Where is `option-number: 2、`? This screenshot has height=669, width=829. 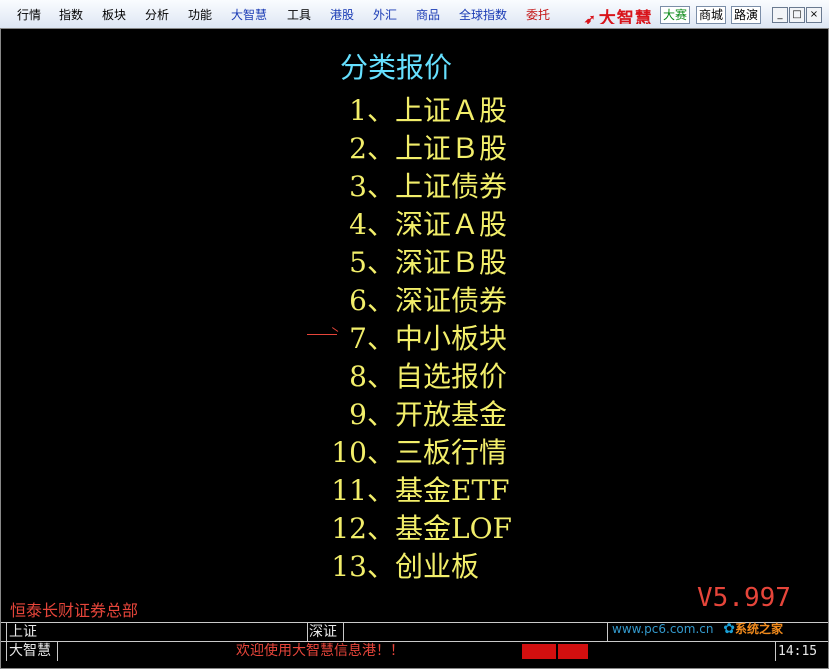 option-number: 2、 is located at coordinates (372, 148).